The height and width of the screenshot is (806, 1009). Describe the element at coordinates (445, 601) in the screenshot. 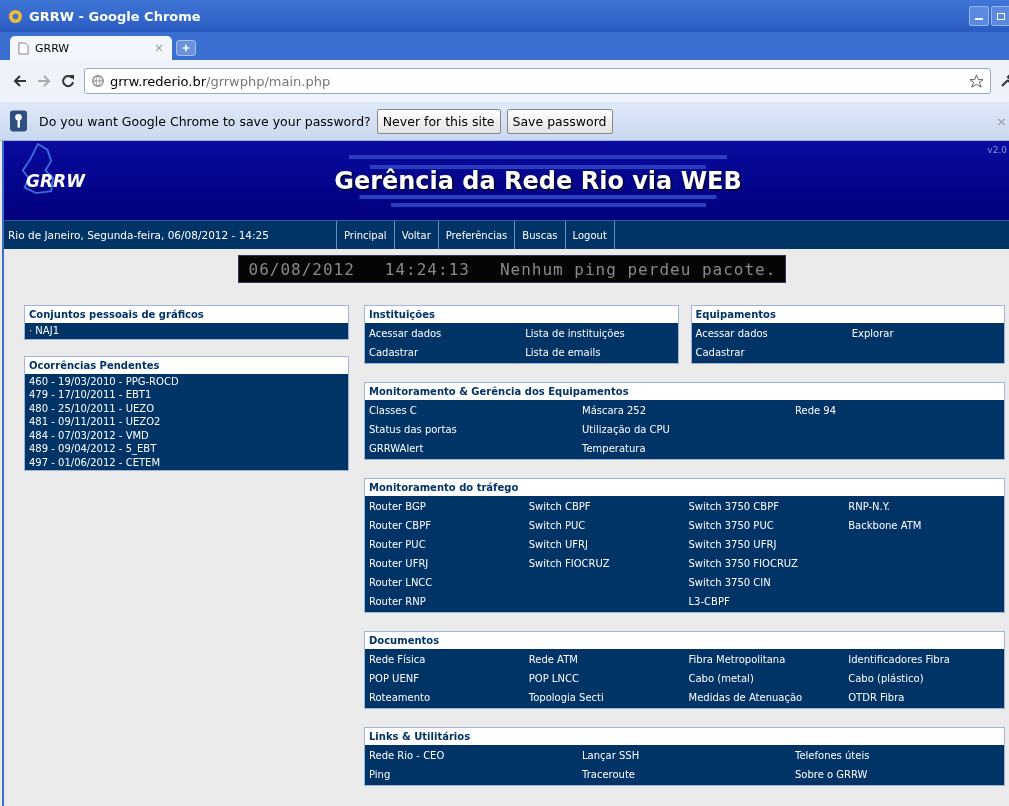

I see `menu-link: Router RNP` at that location.